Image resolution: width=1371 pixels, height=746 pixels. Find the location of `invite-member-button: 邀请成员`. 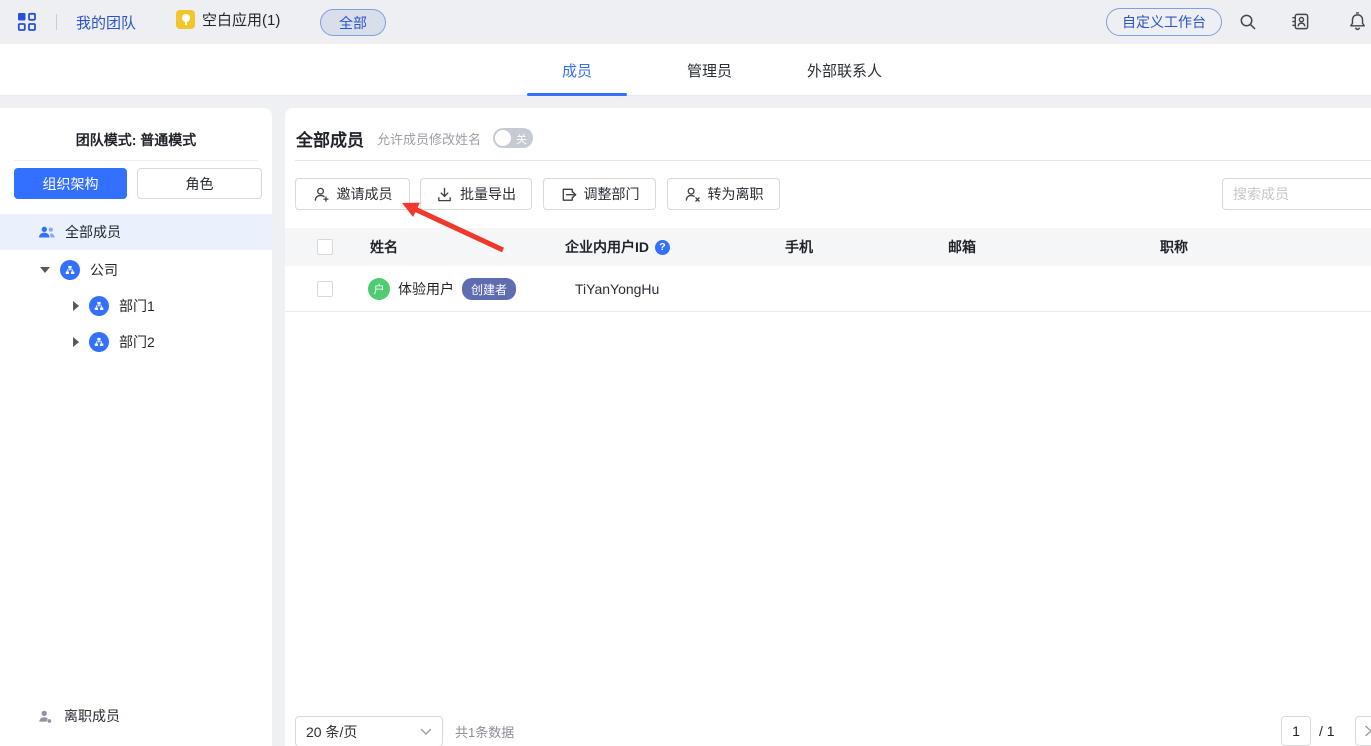

invite-member-button: 邀请成员 is located at coordinates (352, 194).